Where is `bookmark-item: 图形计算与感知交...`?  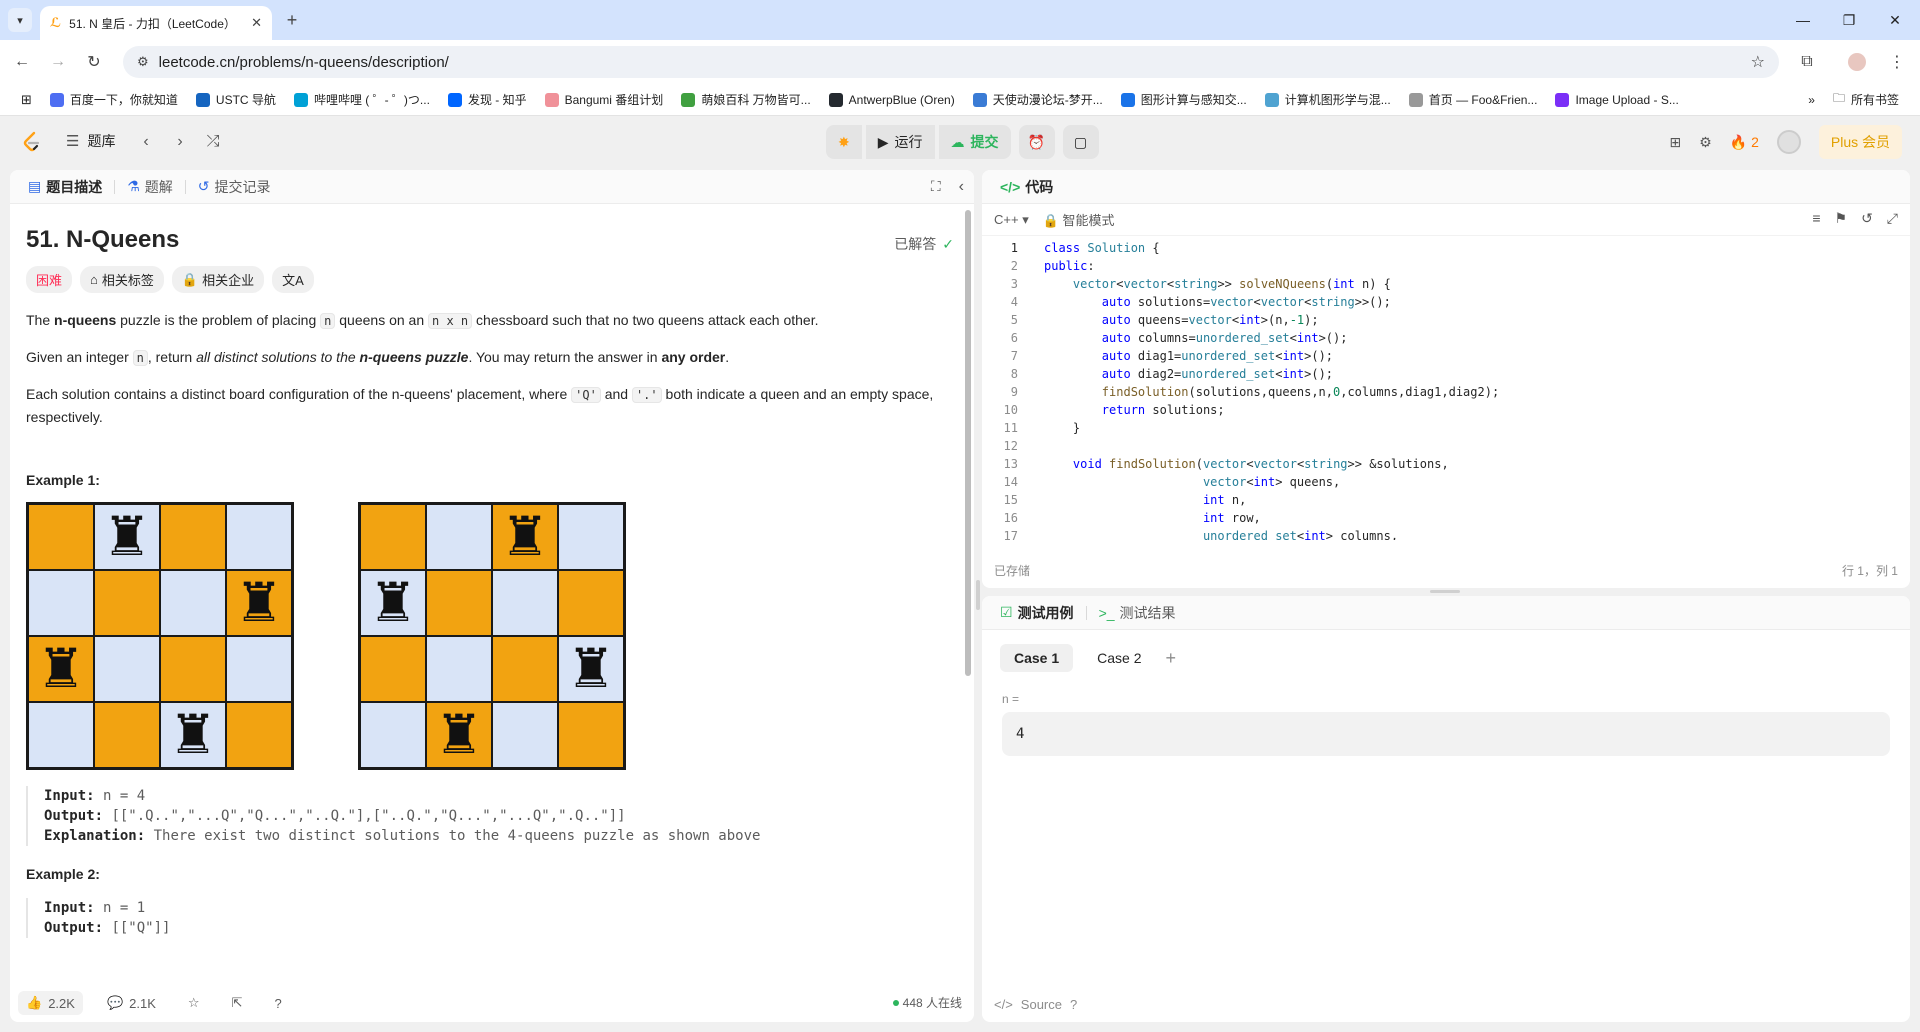 bookmark-item: 图形计算与感知交... is located at coordinates (1184, 99).